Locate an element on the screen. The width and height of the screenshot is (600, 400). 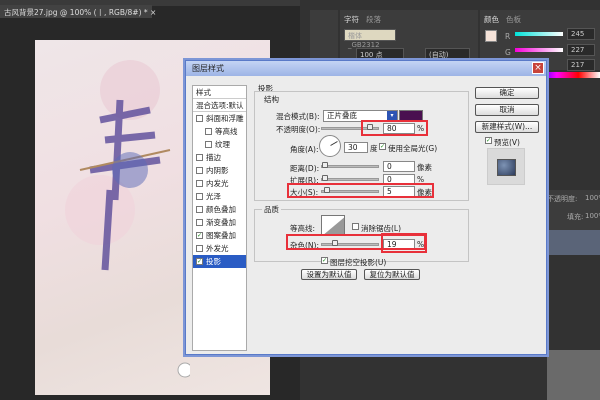
contour-icon is located at coordinates (334, 225).